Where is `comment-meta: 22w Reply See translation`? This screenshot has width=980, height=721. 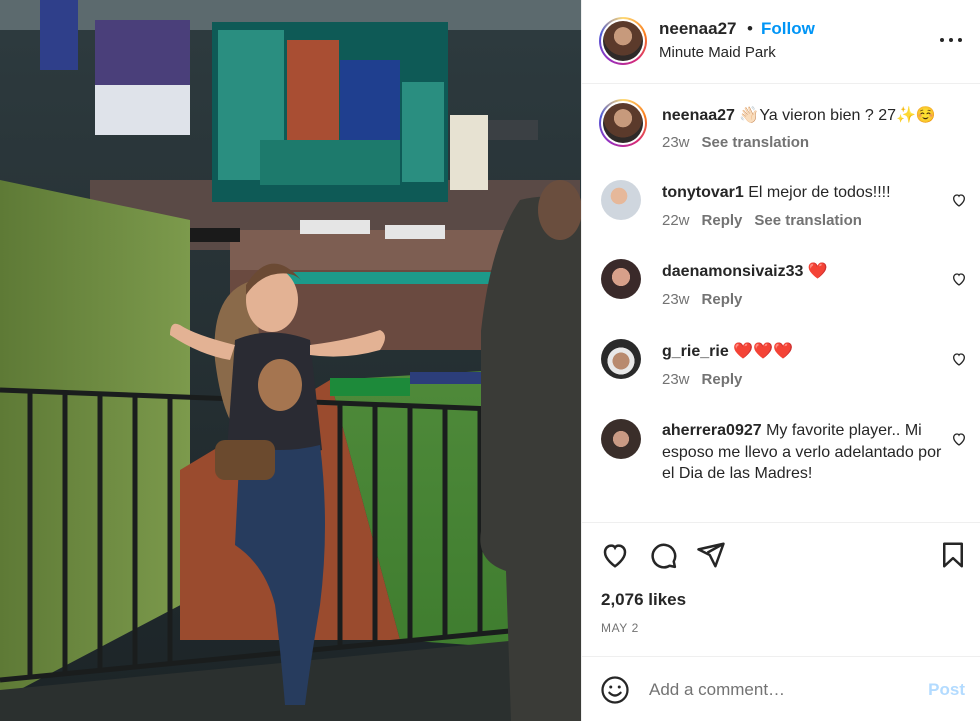 comment-meta: 22w Reply See translation is located at coordinates (762, 220).